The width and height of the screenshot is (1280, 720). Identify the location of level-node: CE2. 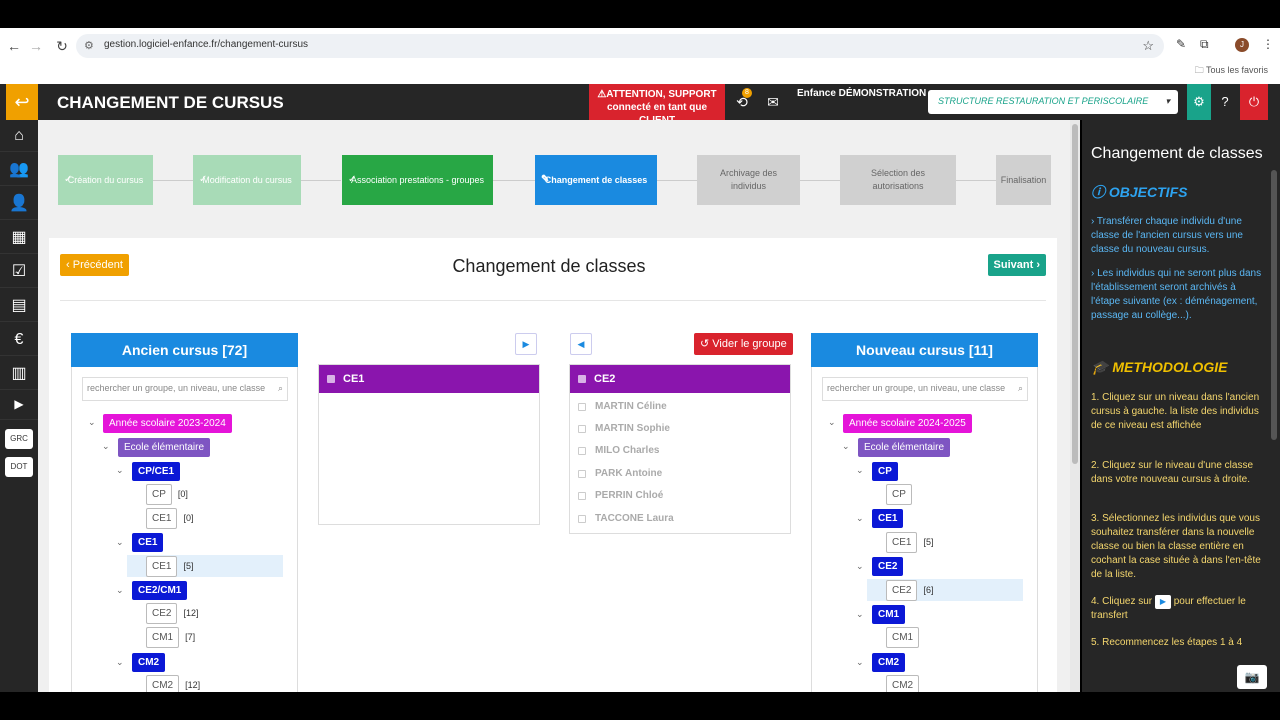
(888, 566).